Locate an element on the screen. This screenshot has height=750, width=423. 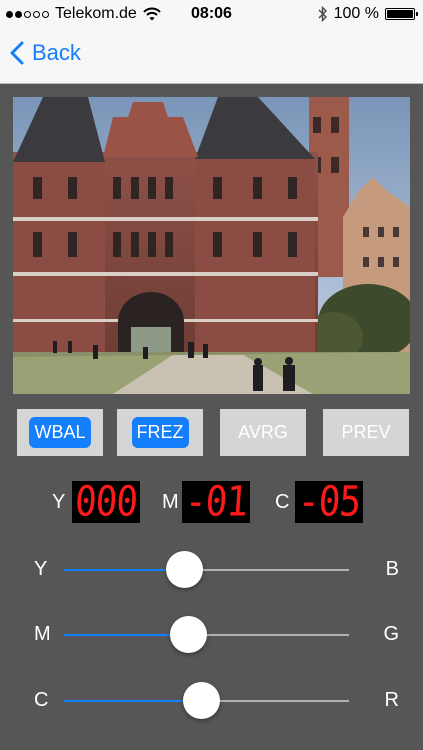
wbal-button: WBAL is located at coordinates (60, 432).